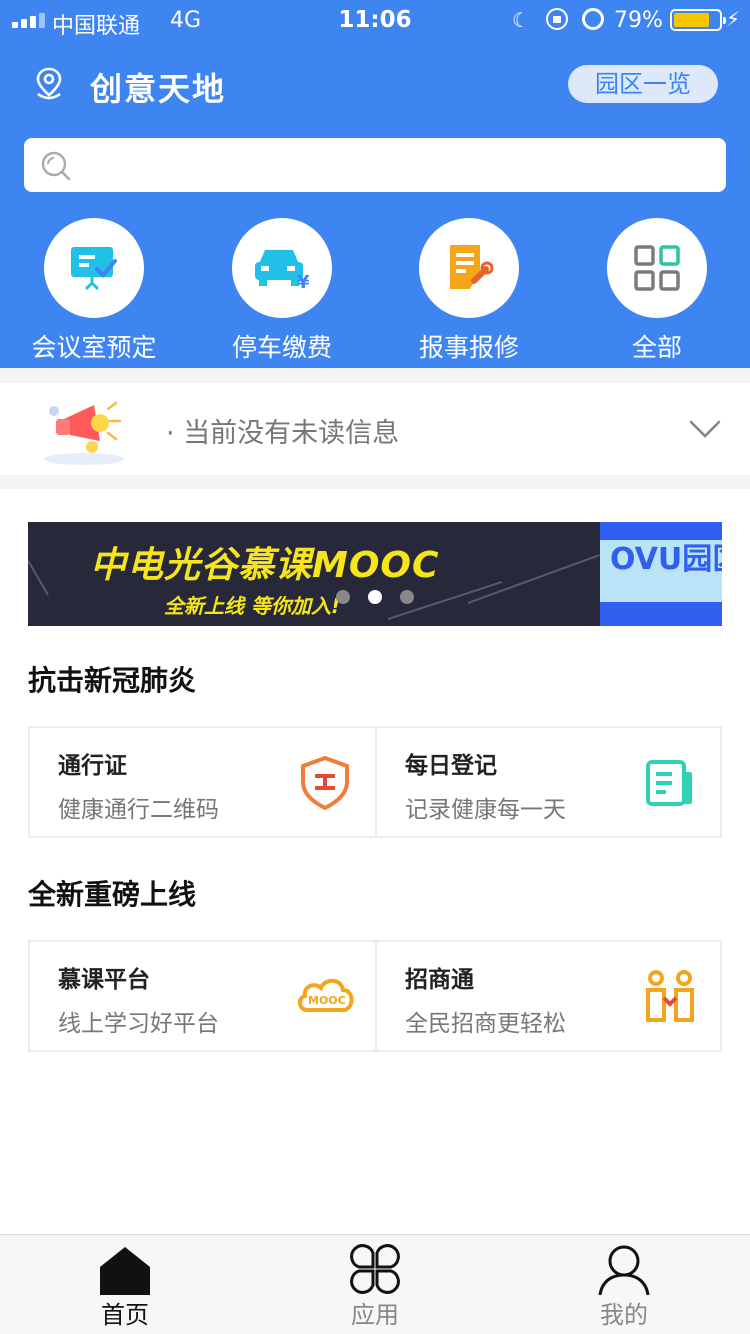 The image size is (750, 1334). What do you see at coordinates (547, 782) in the screenshot?
I see `card-daily-register: 每日登记 记录健康每一天` at bounding box center [547, 782].